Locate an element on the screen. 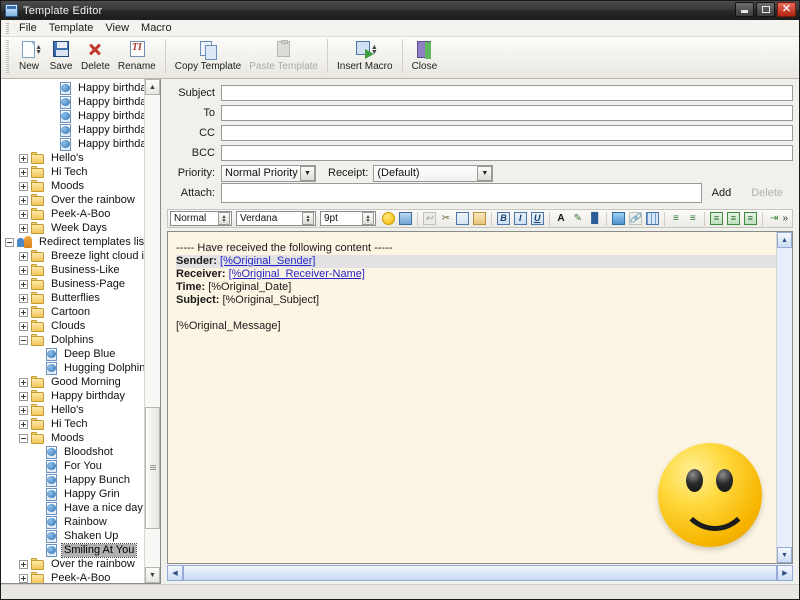 The image size is (800, 600). editor-hscroll-track is located at coordinates (480, 573).